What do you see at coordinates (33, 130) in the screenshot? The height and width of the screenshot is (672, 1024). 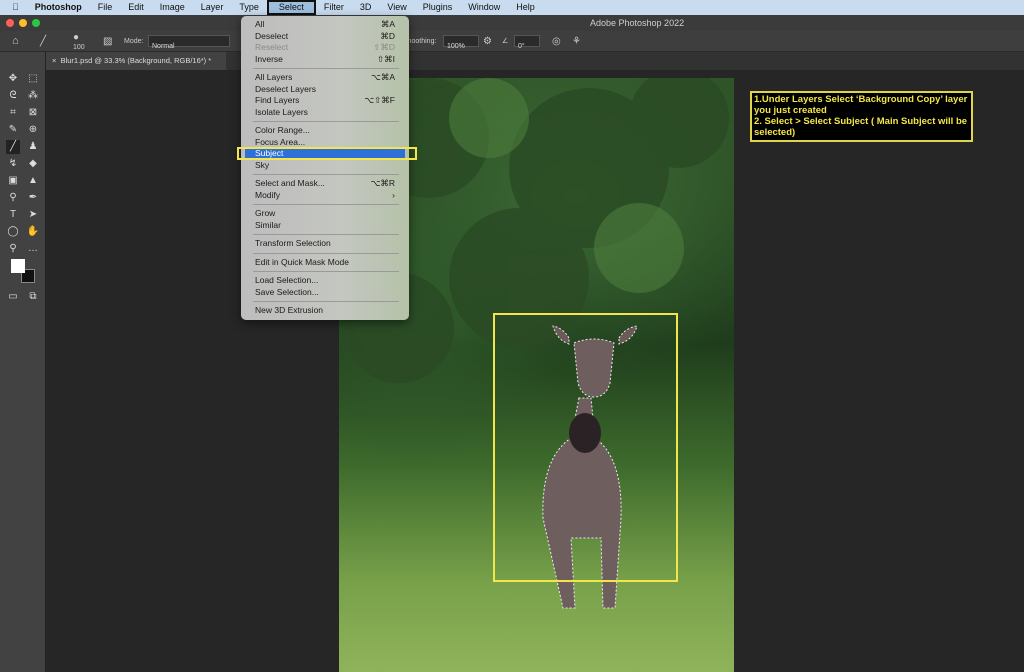 I see `healing-tool-icon: ⊕` at bounding box center [33, 130].